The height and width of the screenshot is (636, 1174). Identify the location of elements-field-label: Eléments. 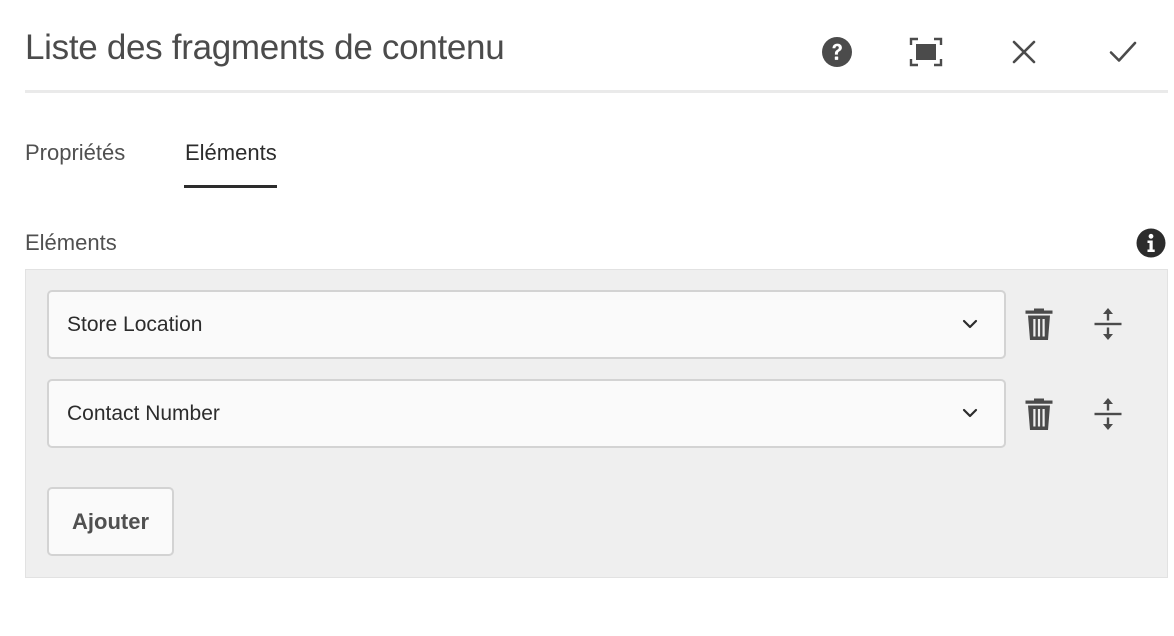
(71, 242).